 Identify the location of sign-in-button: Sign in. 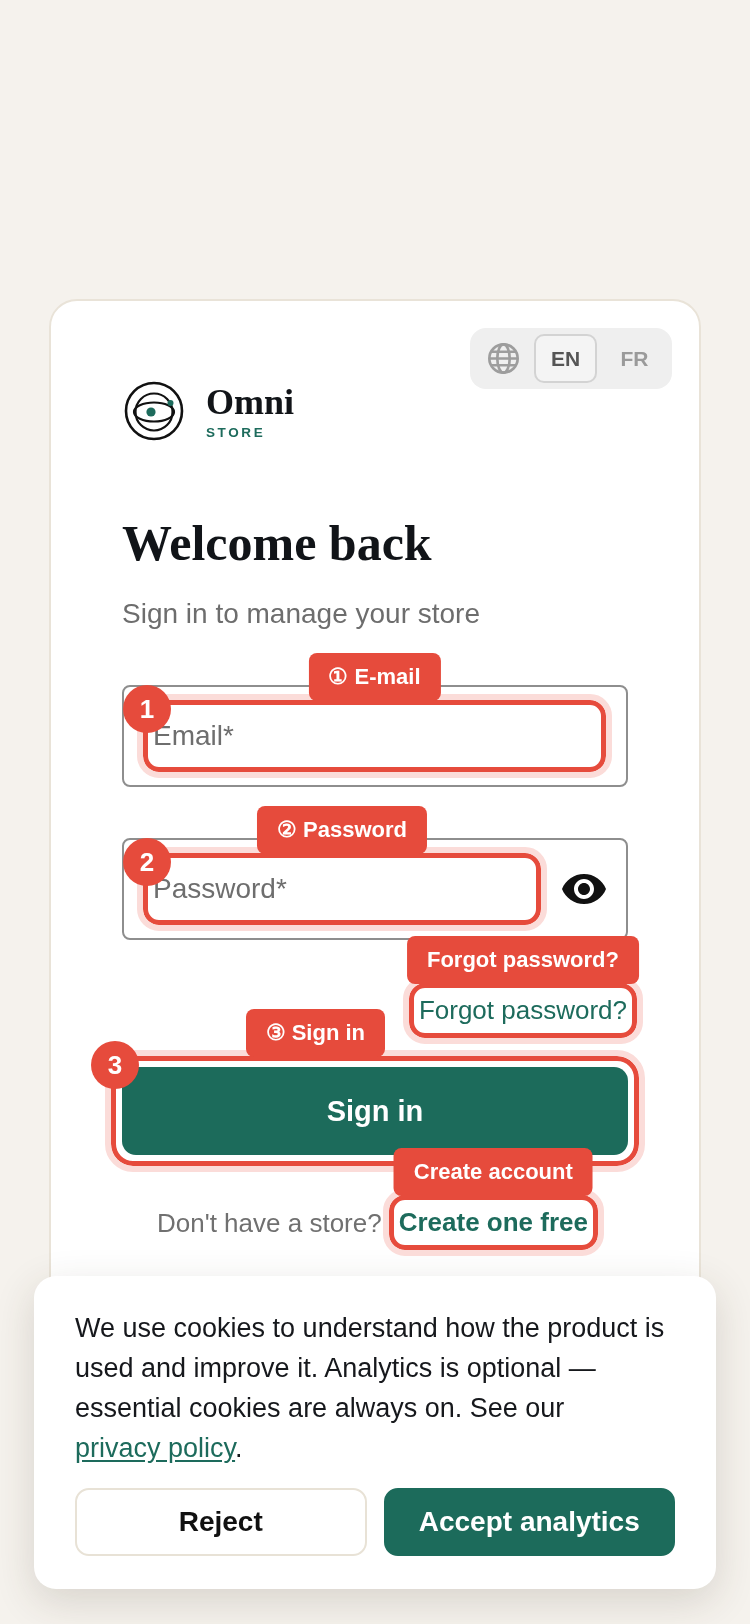
(375, 1111).